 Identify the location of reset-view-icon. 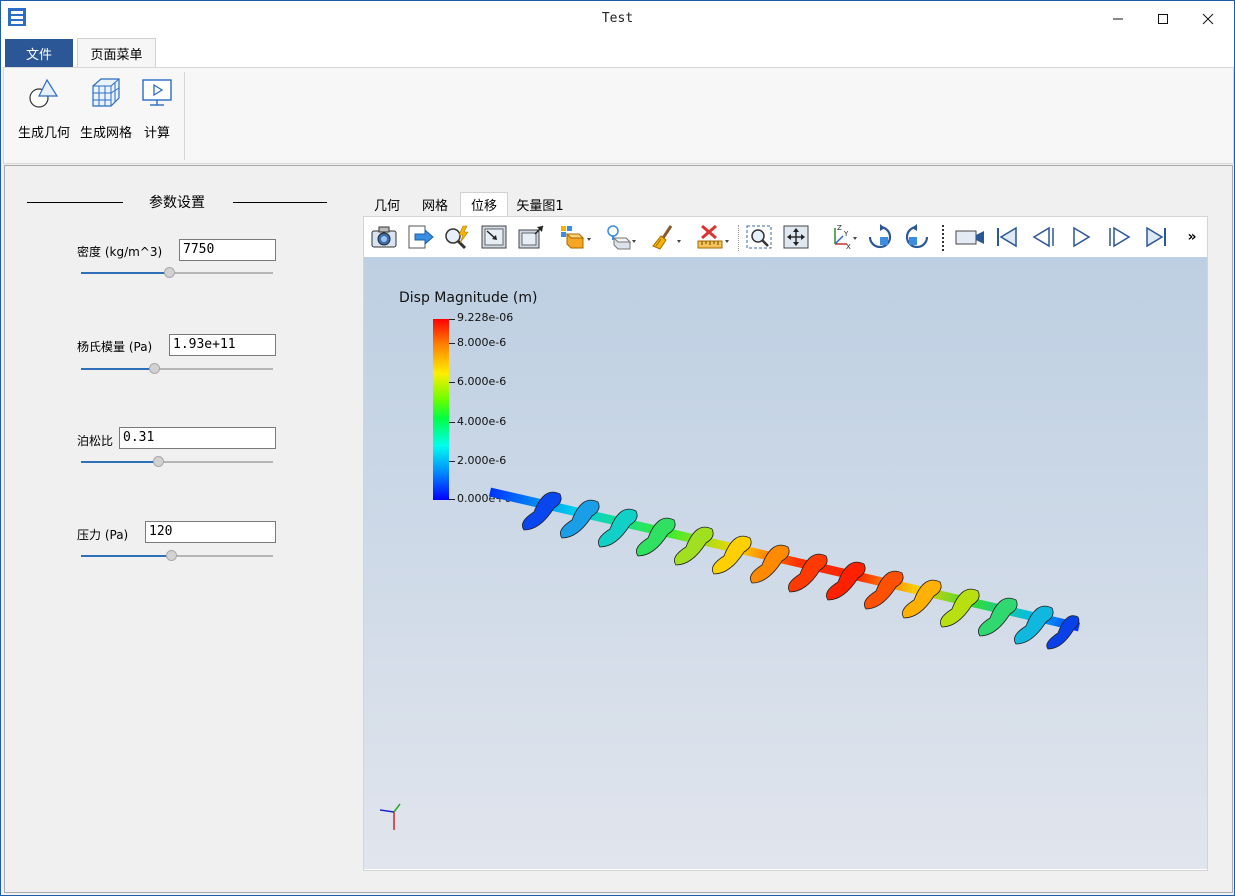
(531, 237).